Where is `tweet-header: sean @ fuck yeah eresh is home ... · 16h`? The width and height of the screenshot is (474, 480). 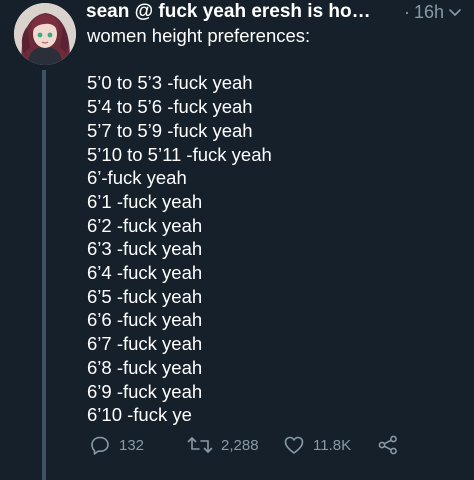 tweet-header: sean @ fuck yeah eresh is home ... · 16h is located at coordinates (275, 12).